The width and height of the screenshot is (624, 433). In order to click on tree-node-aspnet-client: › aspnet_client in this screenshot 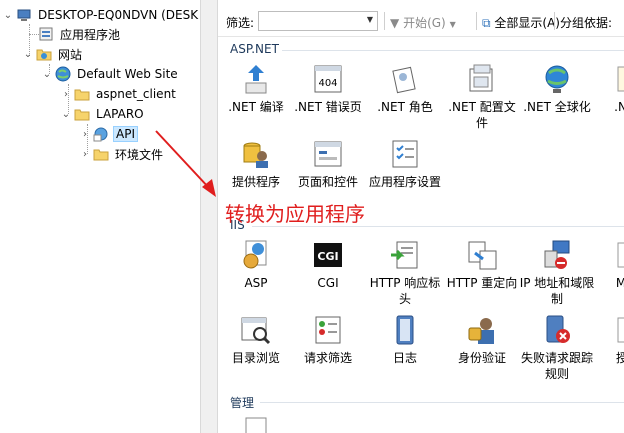, I will do `click(119, 94)`.